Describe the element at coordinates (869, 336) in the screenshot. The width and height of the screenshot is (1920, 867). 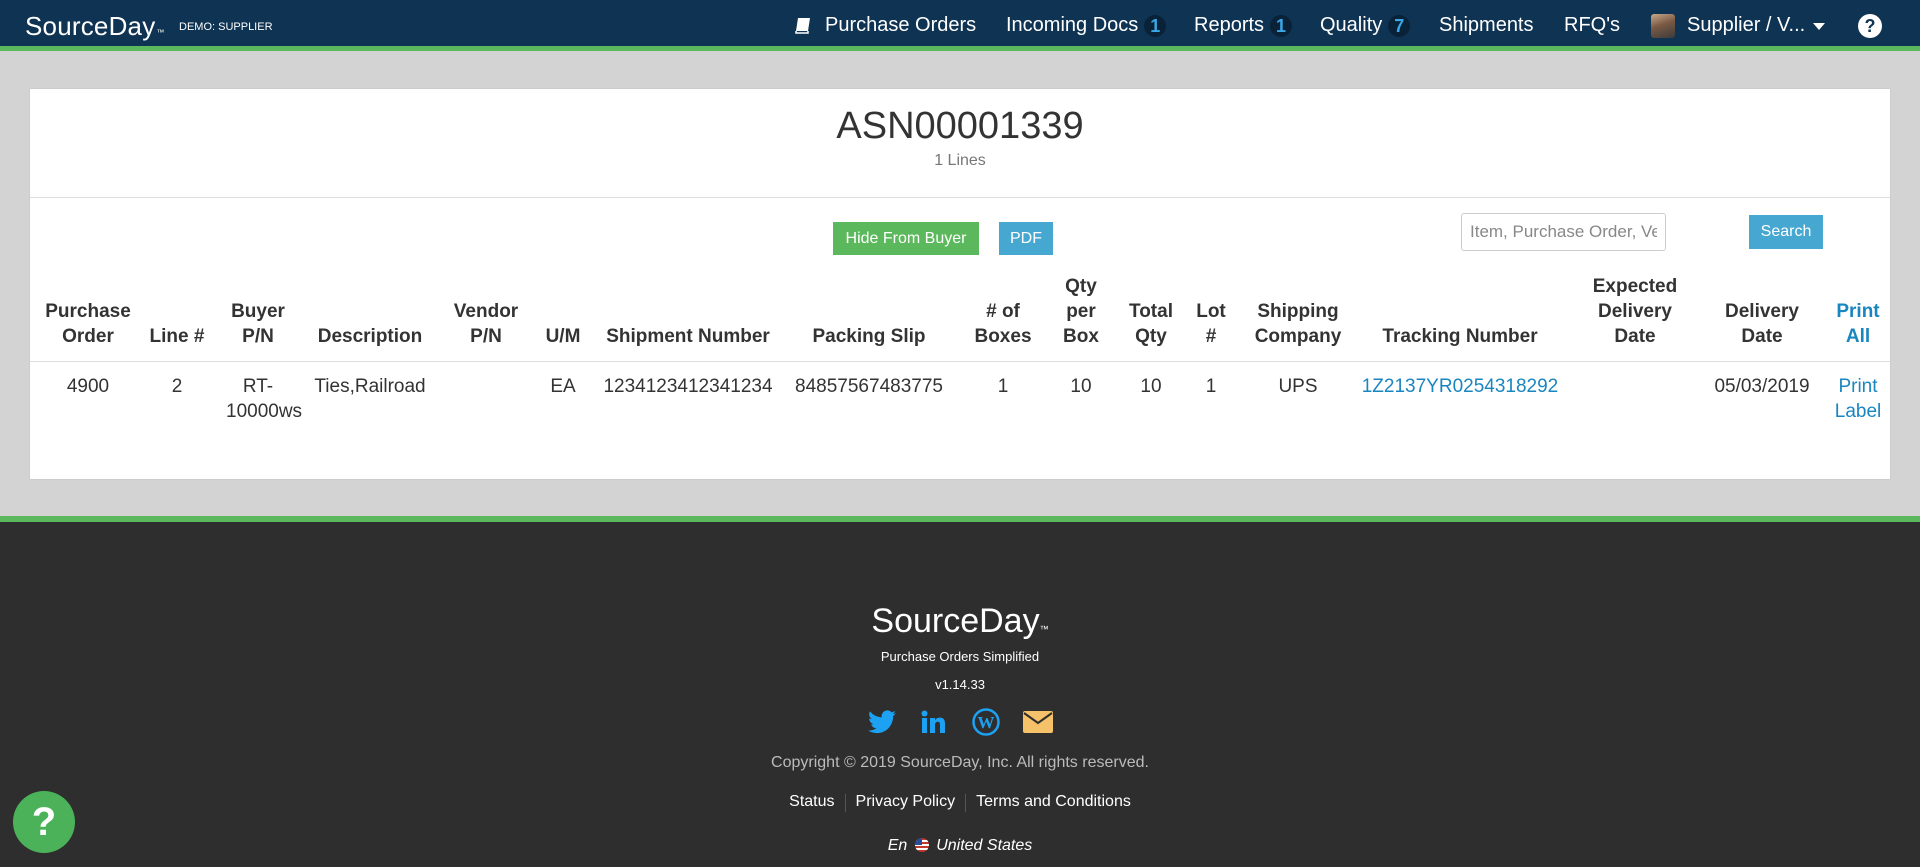
I see `header-packing-slip: Packing Slip` at that location.